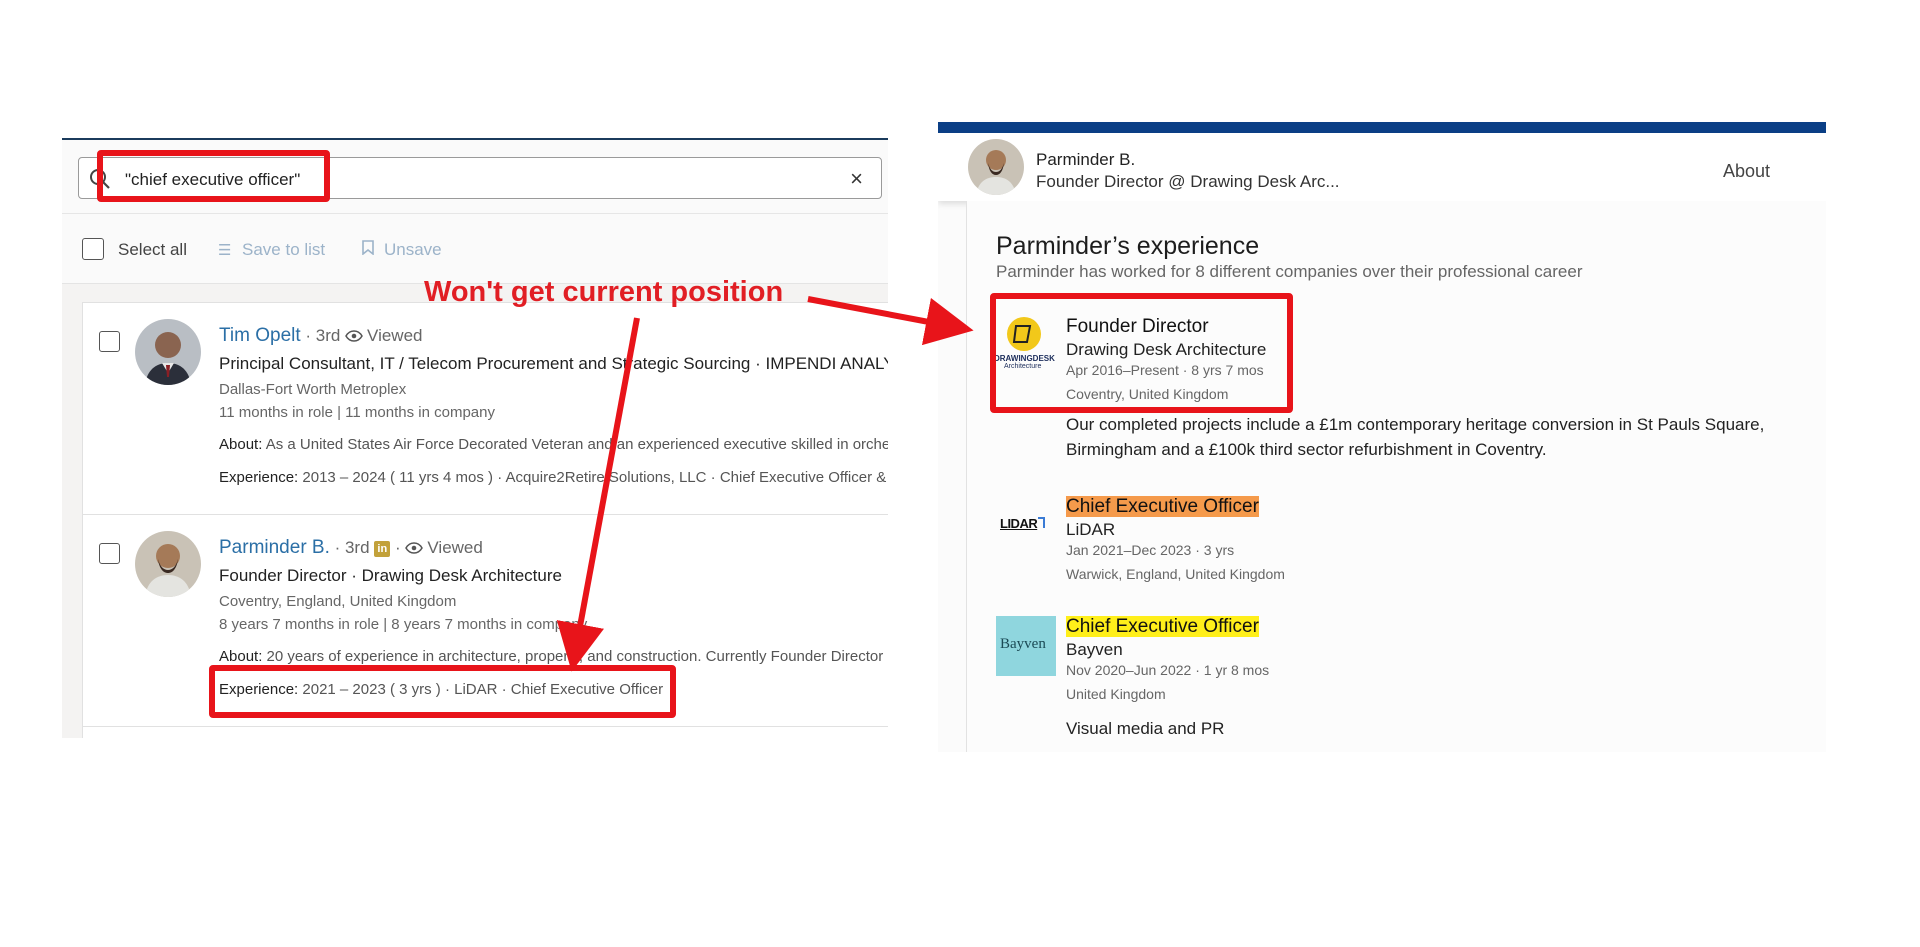 The image size is (1920, 947). I want to click on result-name-link: Parminder B., so click(274, 547).